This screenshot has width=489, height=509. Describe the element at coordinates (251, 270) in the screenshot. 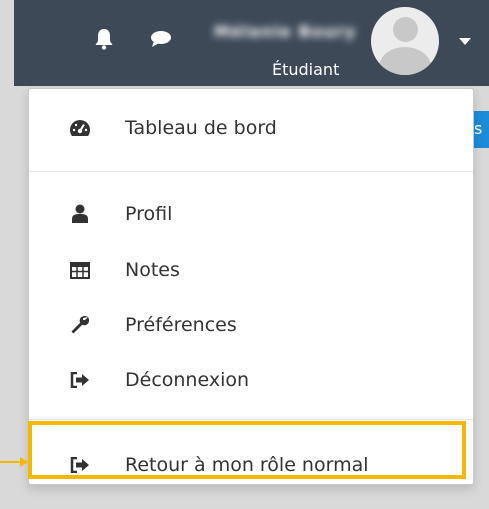

I see `menu-item-grades: Notes` at that location.